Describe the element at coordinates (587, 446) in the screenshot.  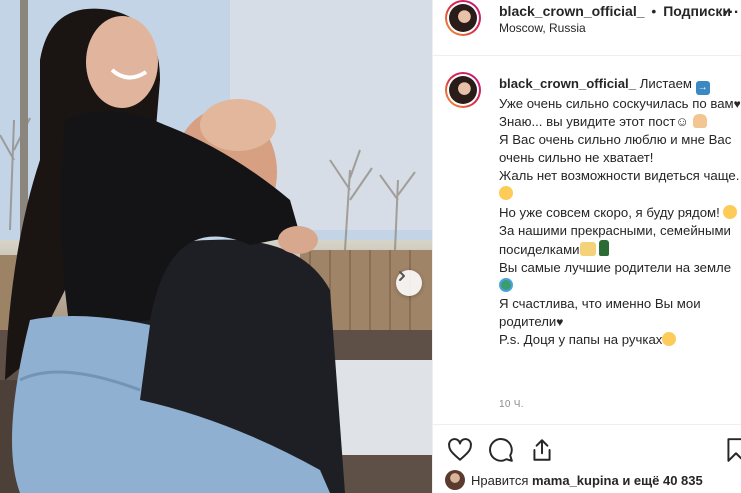
I see `action-bar` at that location.